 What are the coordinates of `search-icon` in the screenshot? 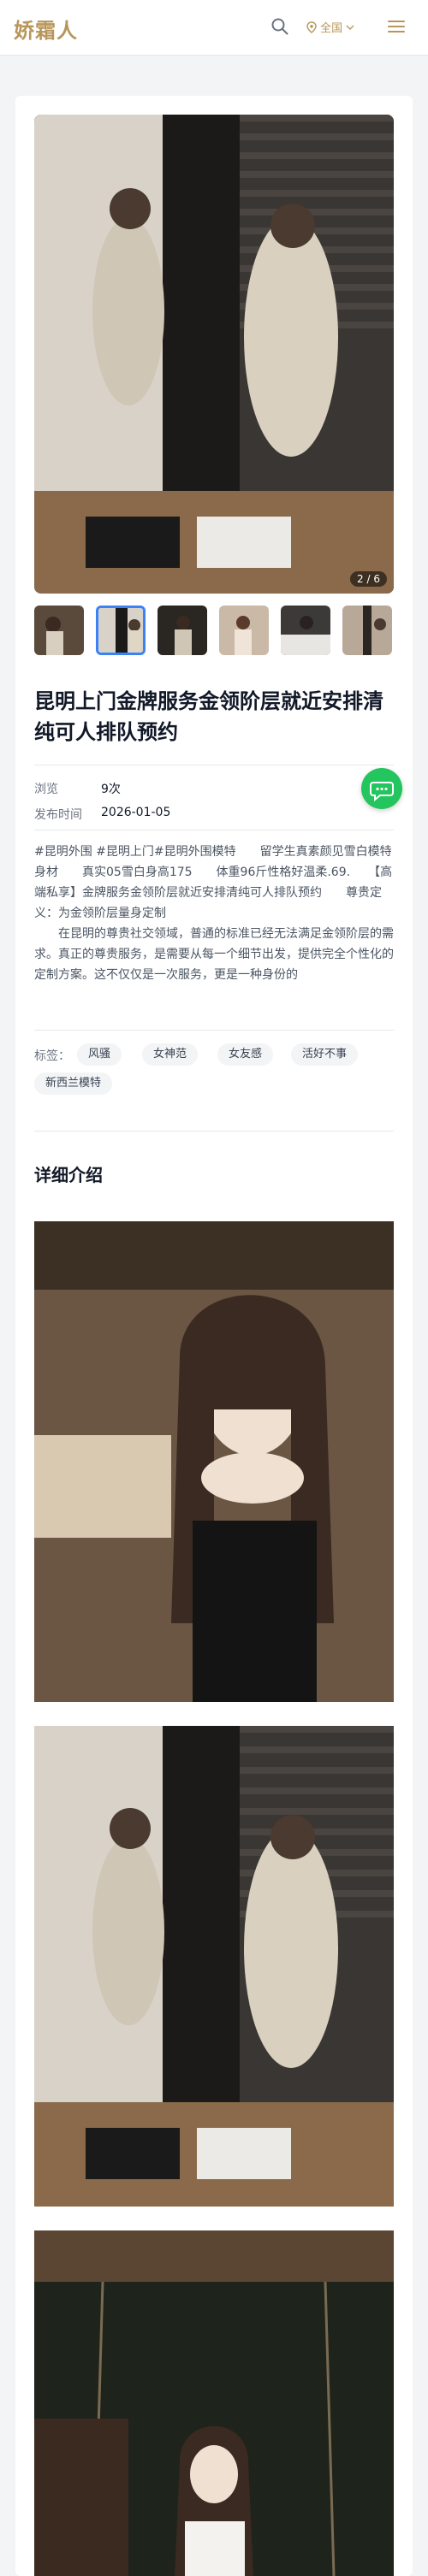 It's located at (279, 28).